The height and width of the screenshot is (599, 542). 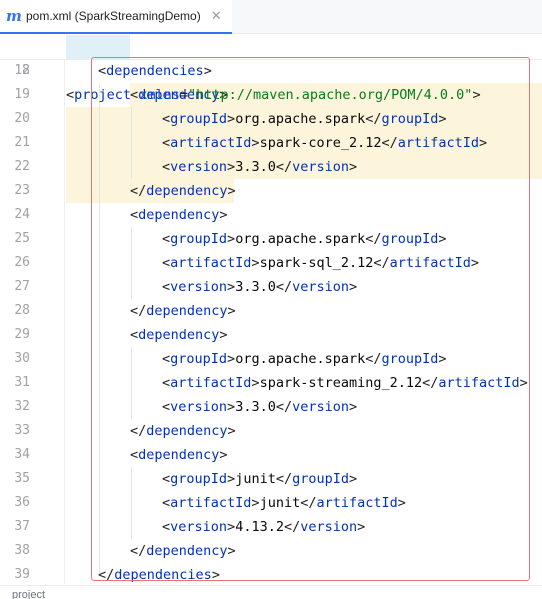 What do you see at coordinates (26, 70) in the screenshot?
I see `line-number: 2` at bounding box center [26, 70].